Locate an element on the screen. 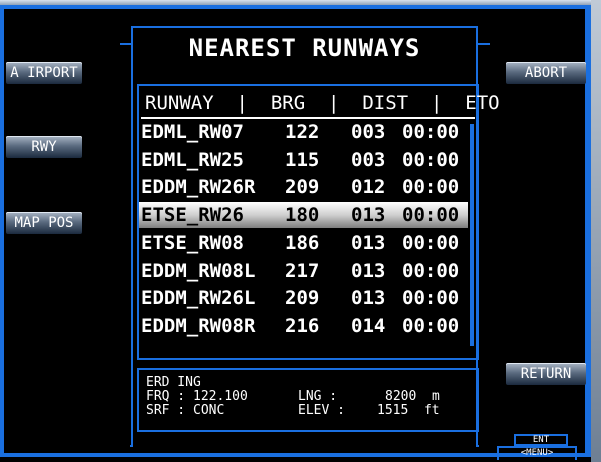 The height and width of the screenshot is (462, 601). scrollbar-thumb is located at coordinates (472, 235).